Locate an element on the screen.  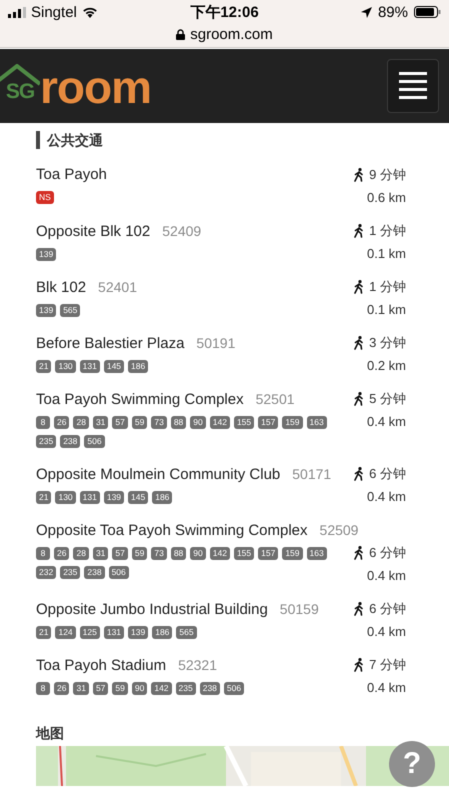
lock-icon is located at coordinates (181, 34).